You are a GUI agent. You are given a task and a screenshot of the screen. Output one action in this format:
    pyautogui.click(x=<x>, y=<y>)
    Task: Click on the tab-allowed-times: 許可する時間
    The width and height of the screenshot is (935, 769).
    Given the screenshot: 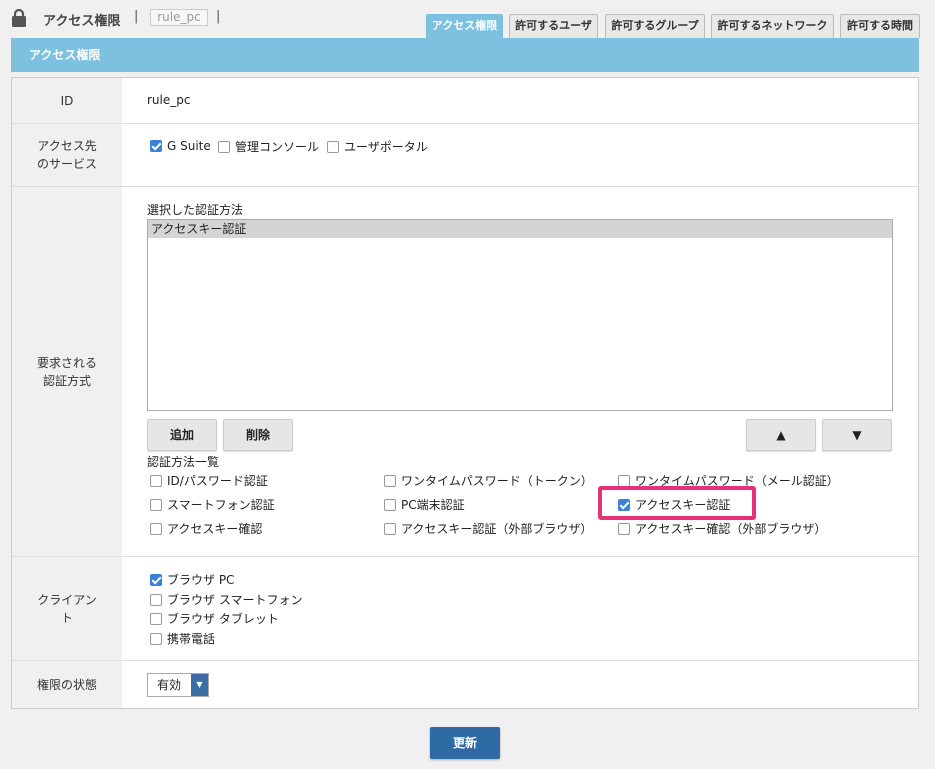 What is the action you would take?
    pyautogui.click(x=880, y=26)
    